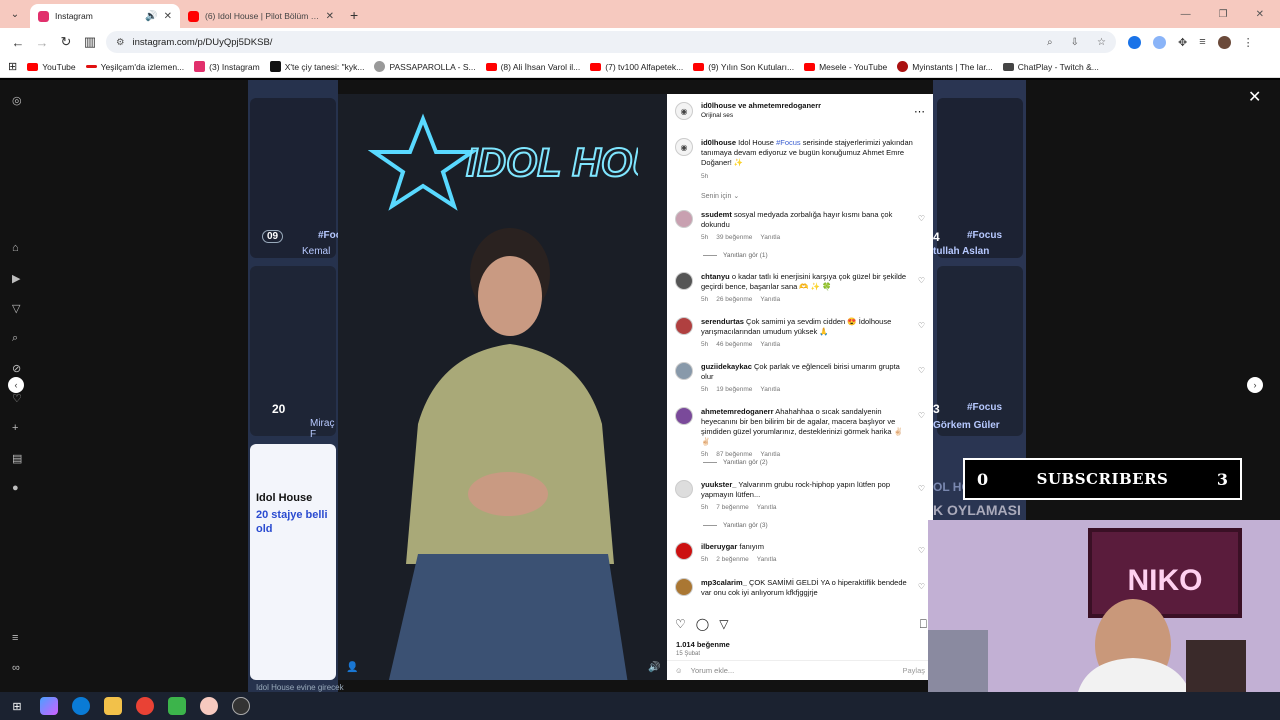  I want to click on like-icon: ♡, so click(680, 624).